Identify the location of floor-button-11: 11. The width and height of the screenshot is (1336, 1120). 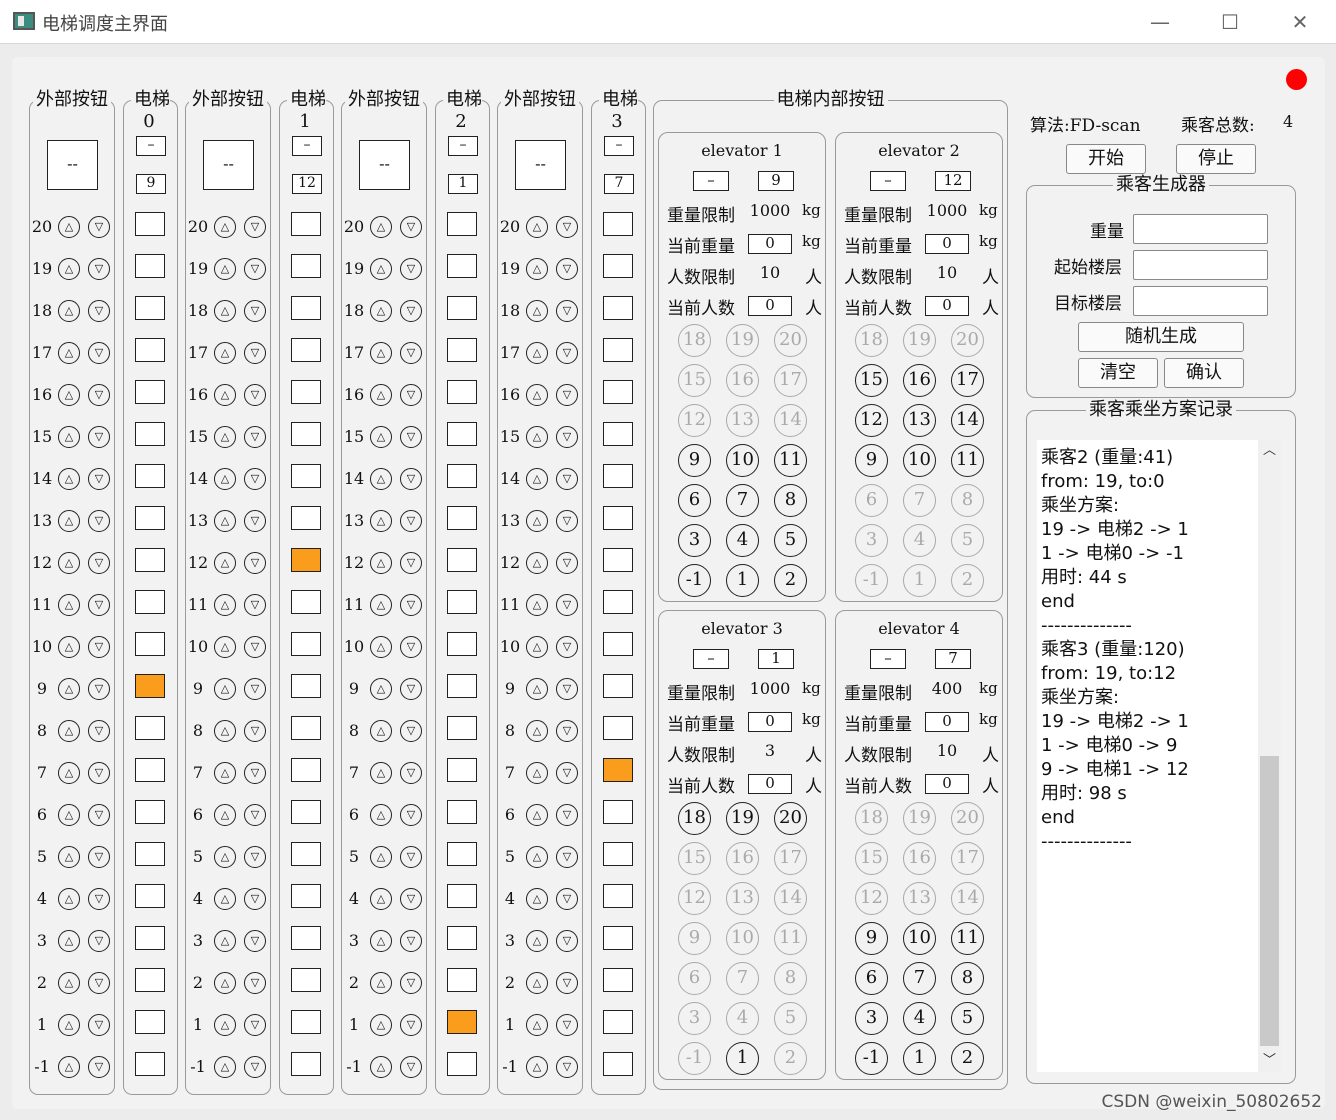
(790, 460).